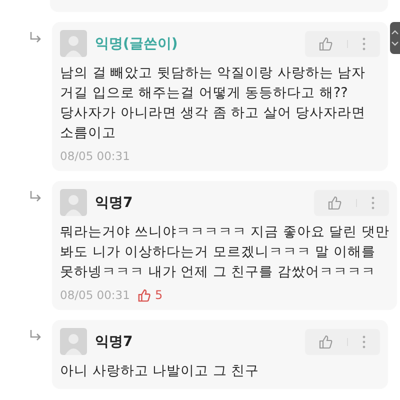 This screenshot has height=400, width=400. Describe the element at coordinates (395, 38) in the screenshot. I see `scroll-handle` at that location.